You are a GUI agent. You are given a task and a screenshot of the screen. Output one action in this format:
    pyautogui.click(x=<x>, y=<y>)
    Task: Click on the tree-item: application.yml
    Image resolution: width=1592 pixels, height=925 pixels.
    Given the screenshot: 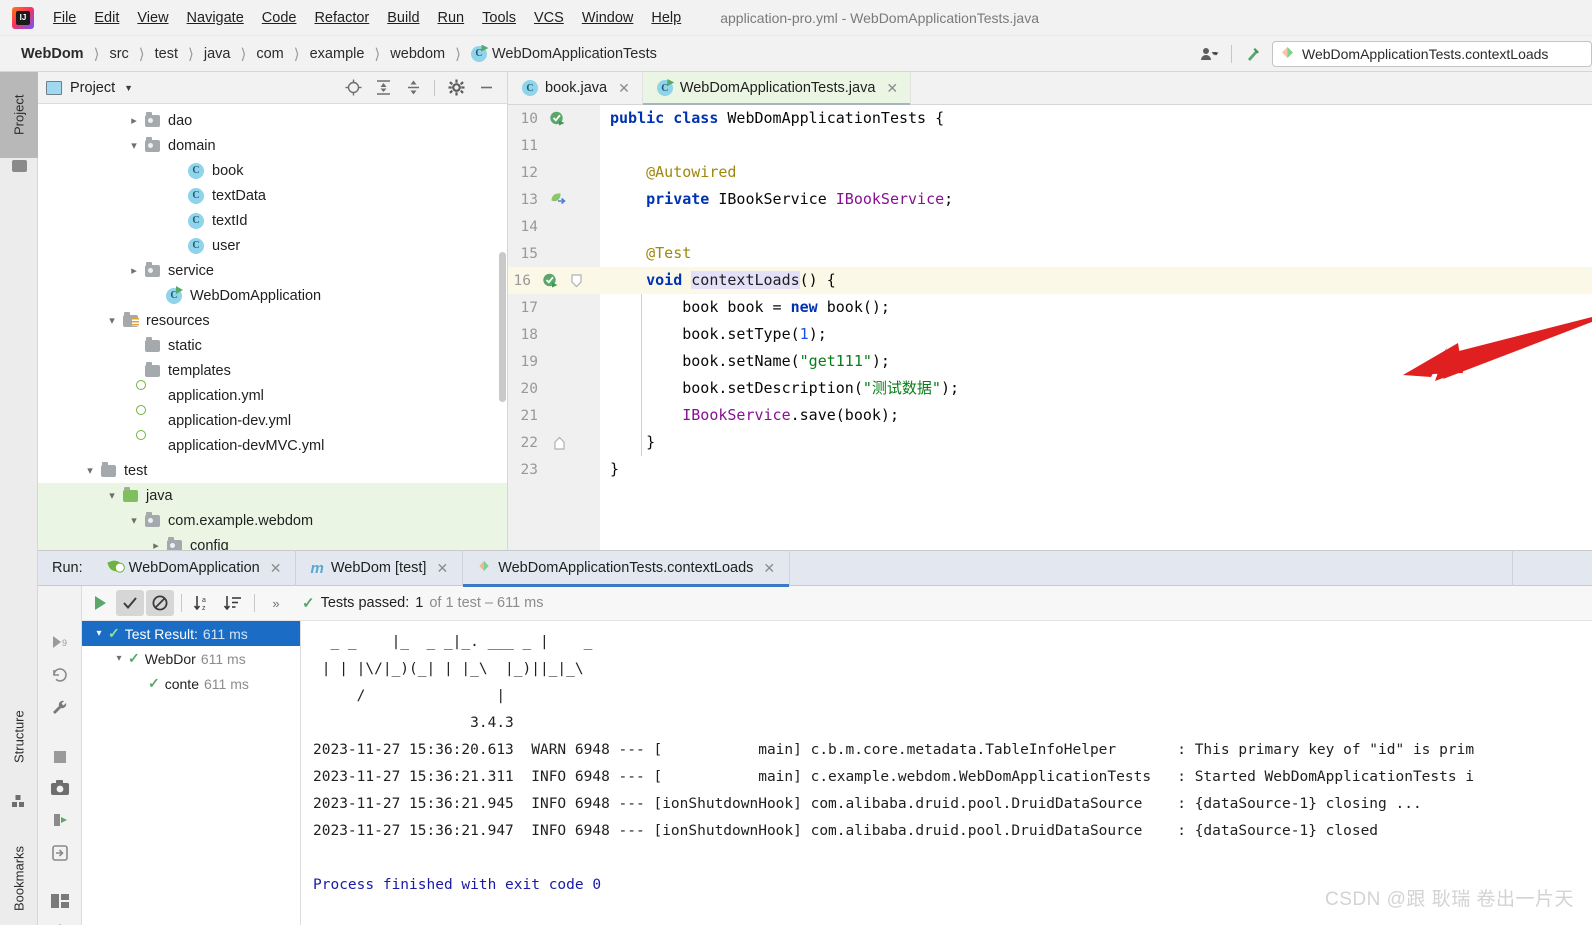 What is the action you would take?
    pyautogui.click(x=272, y=395)
    